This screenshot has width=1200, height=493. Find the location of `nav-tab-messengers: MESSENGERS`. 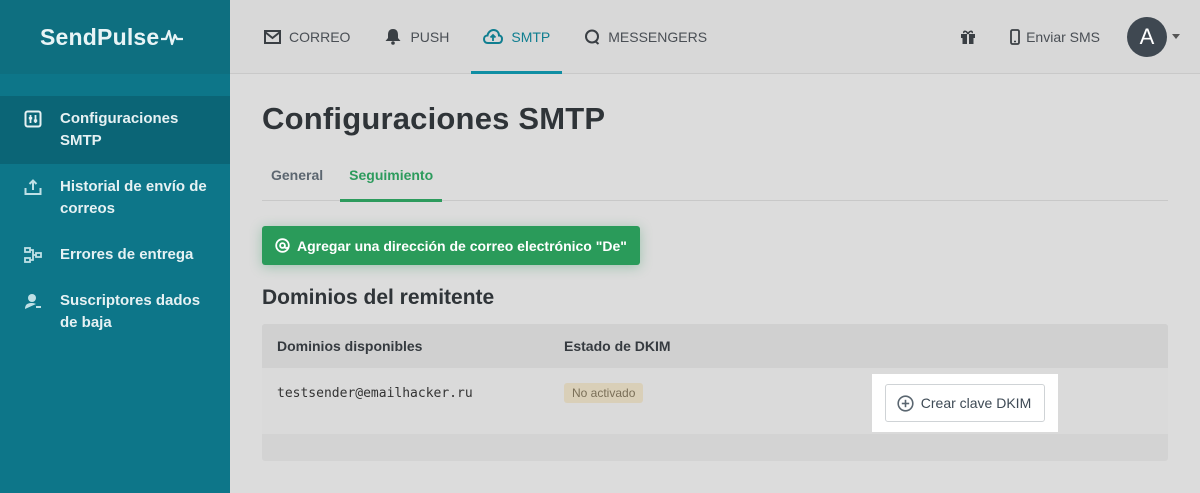

nav-tab-messengers: MESSENGERS is located at coordinates (645, 37).